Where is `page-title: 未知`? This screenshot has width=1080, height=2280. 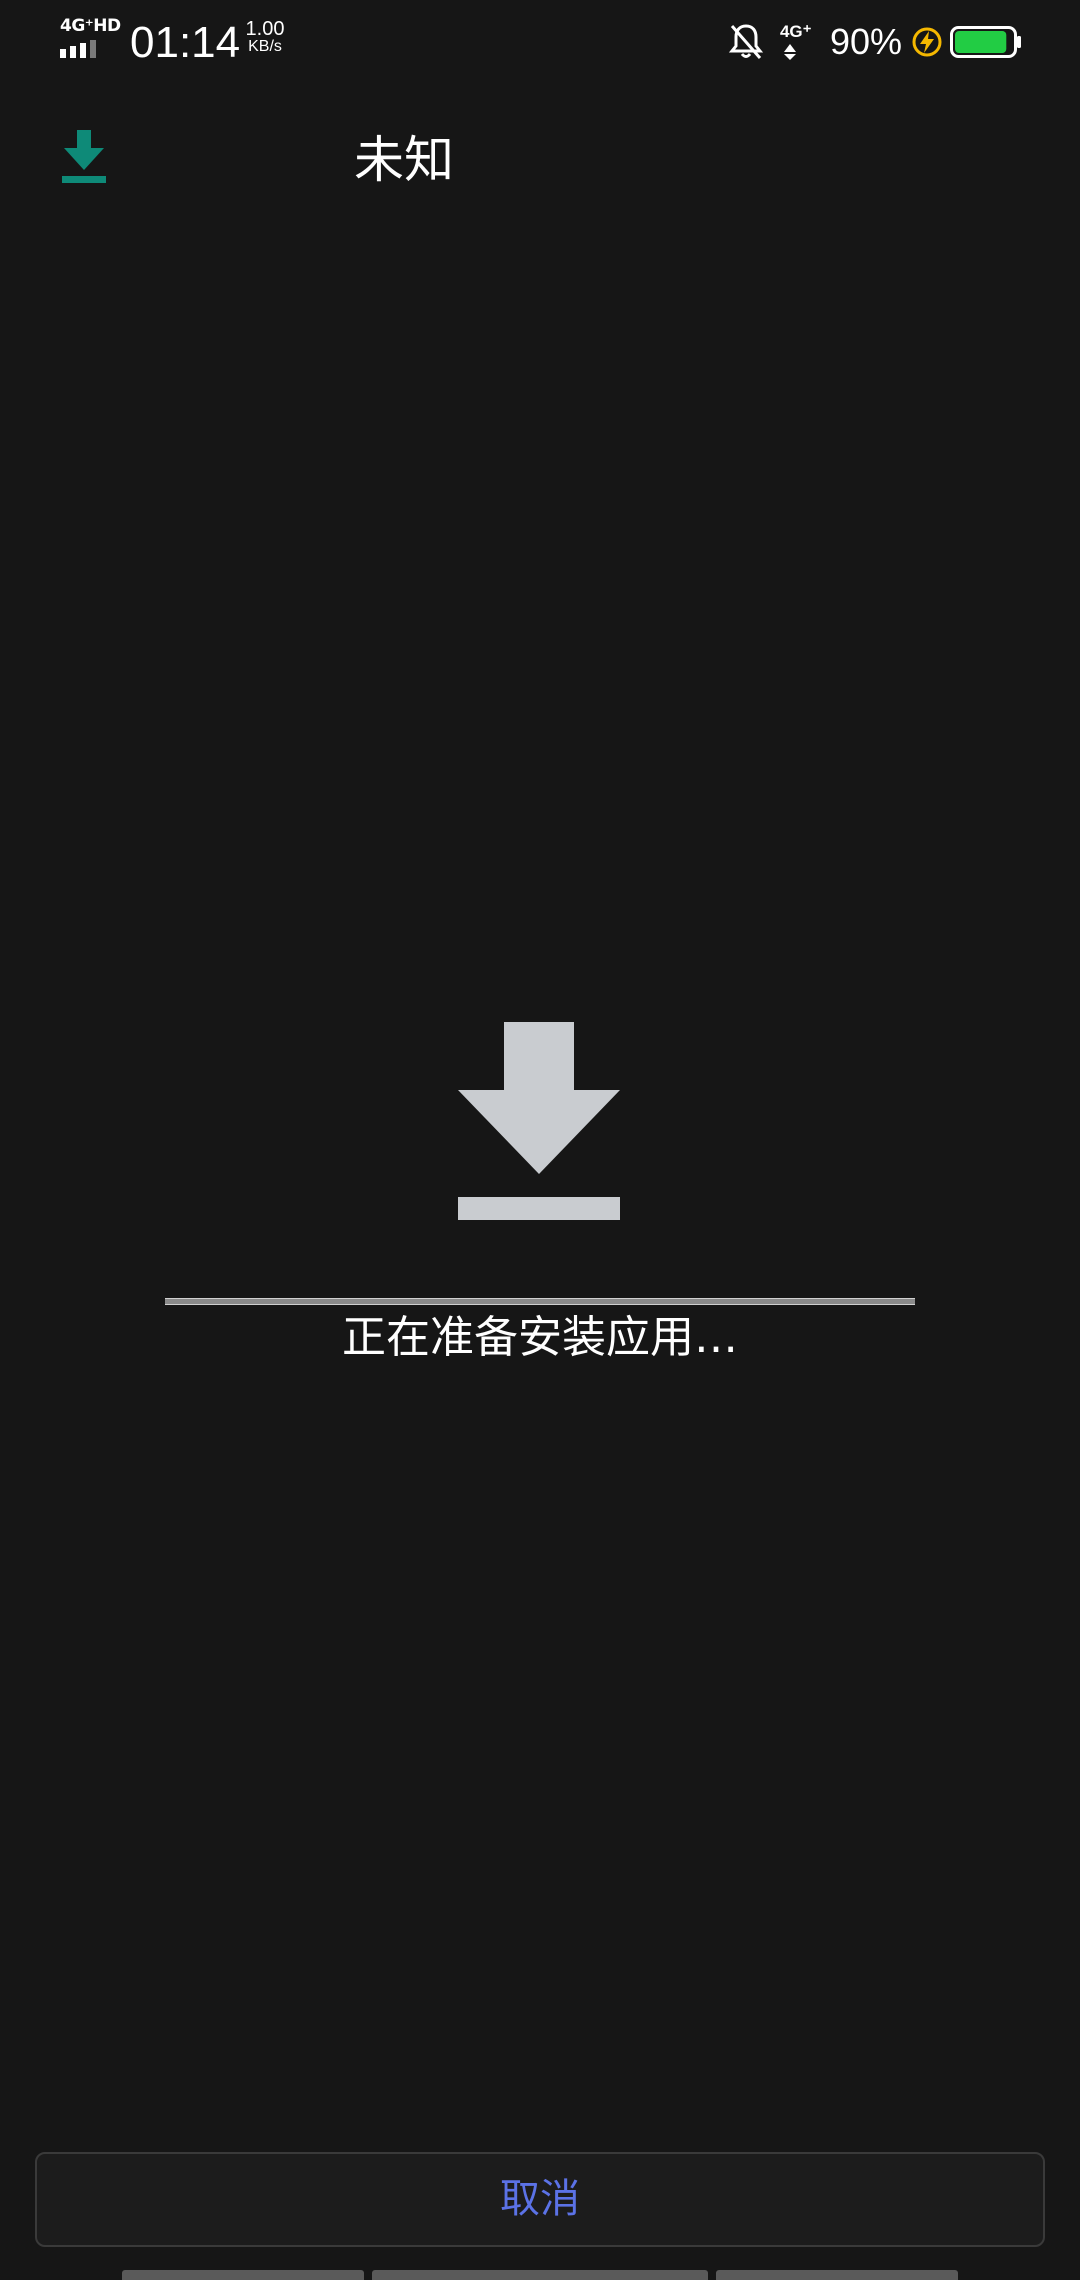 page-title: 未知 is located at coordinates (404, 160).